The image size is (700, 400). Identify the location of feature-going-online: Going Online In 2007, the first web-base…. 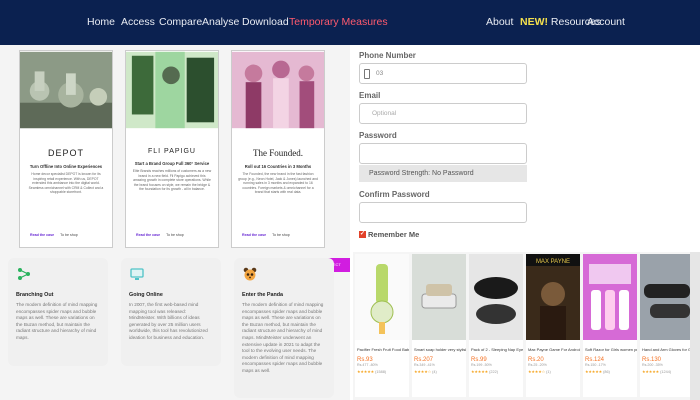
(171, 312).